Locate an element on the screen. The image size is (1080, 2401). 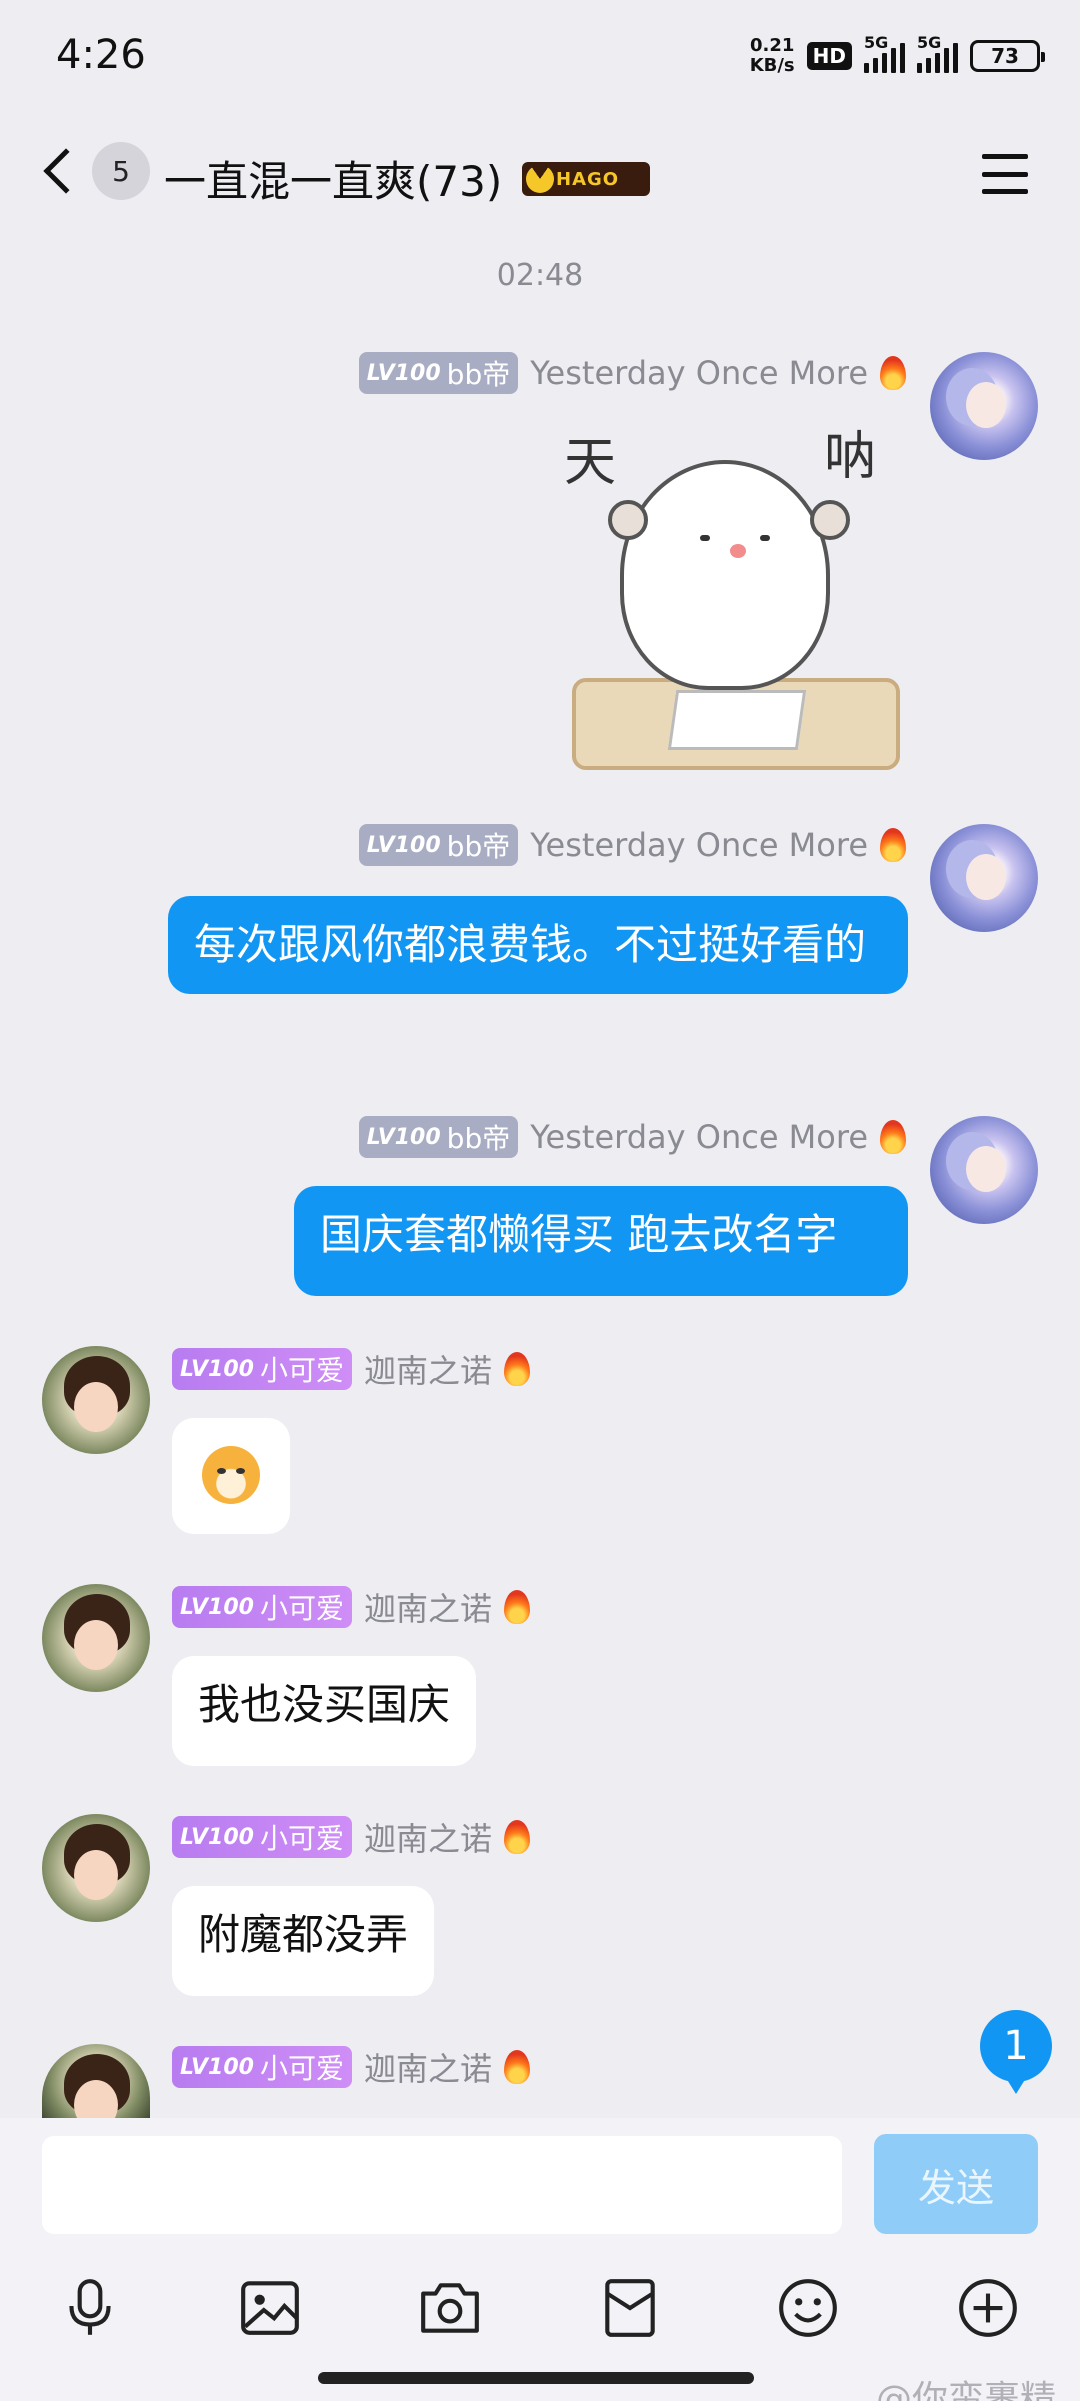
group-badge-label: HAGO is located at coordinates (588, 179).